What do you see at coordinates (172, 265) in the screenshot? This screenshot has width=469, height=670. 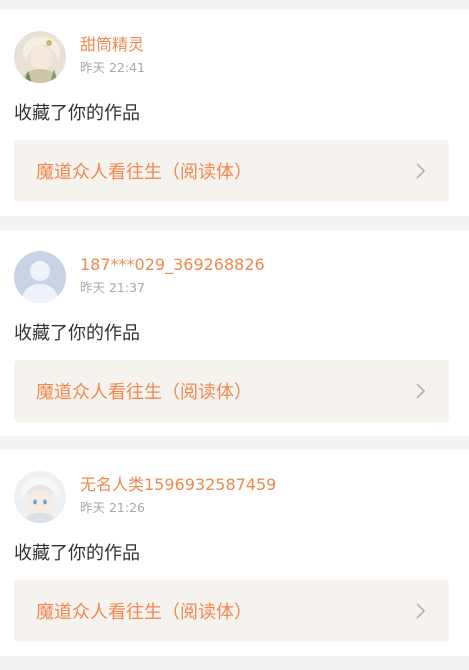 I see `username-link: 187***029_369268826` at bounding box center [172, 265].